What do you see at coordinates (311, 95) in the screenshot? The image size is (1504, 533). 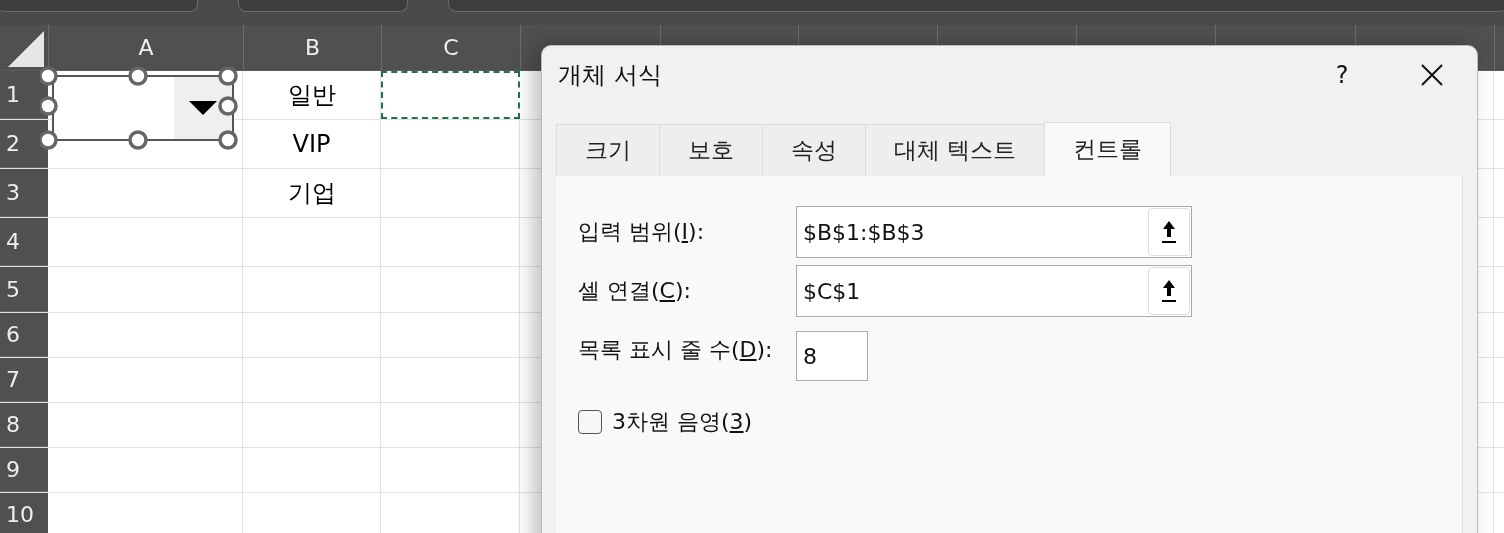 I see `table-cell-text: 일반` at bounding box center [311, 95].